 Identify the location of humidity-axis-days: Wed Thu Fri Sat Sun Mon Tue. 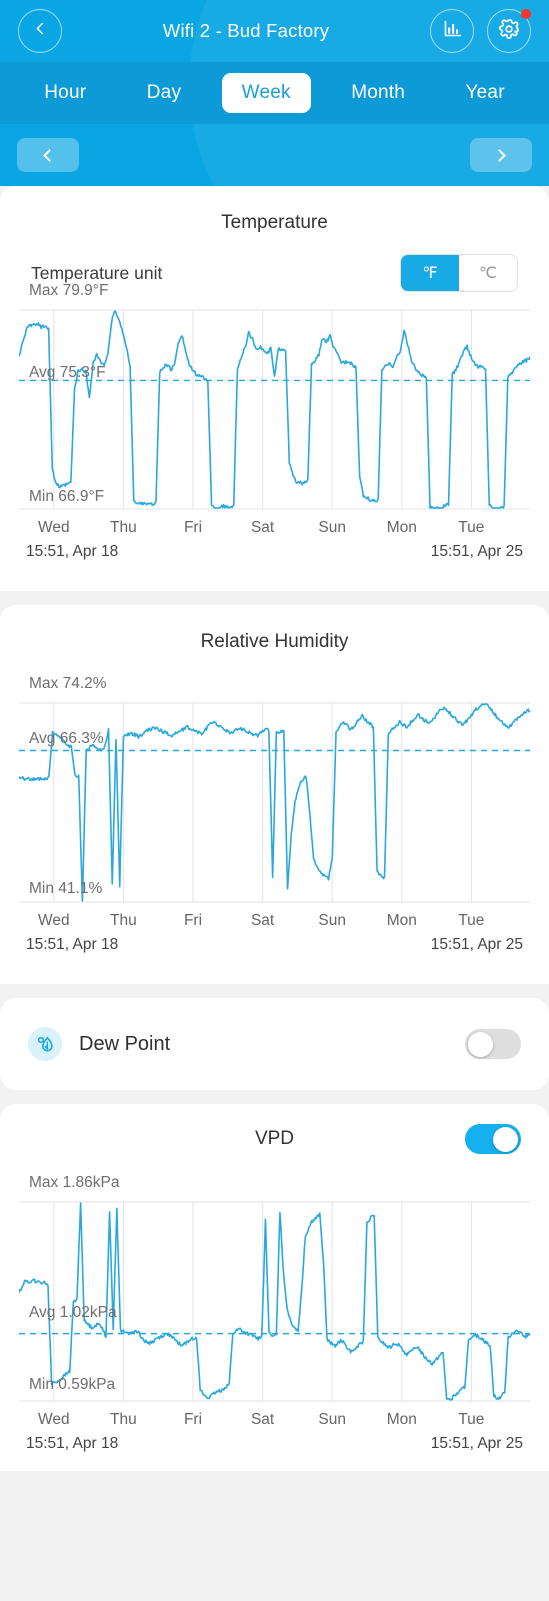
(274, 921).